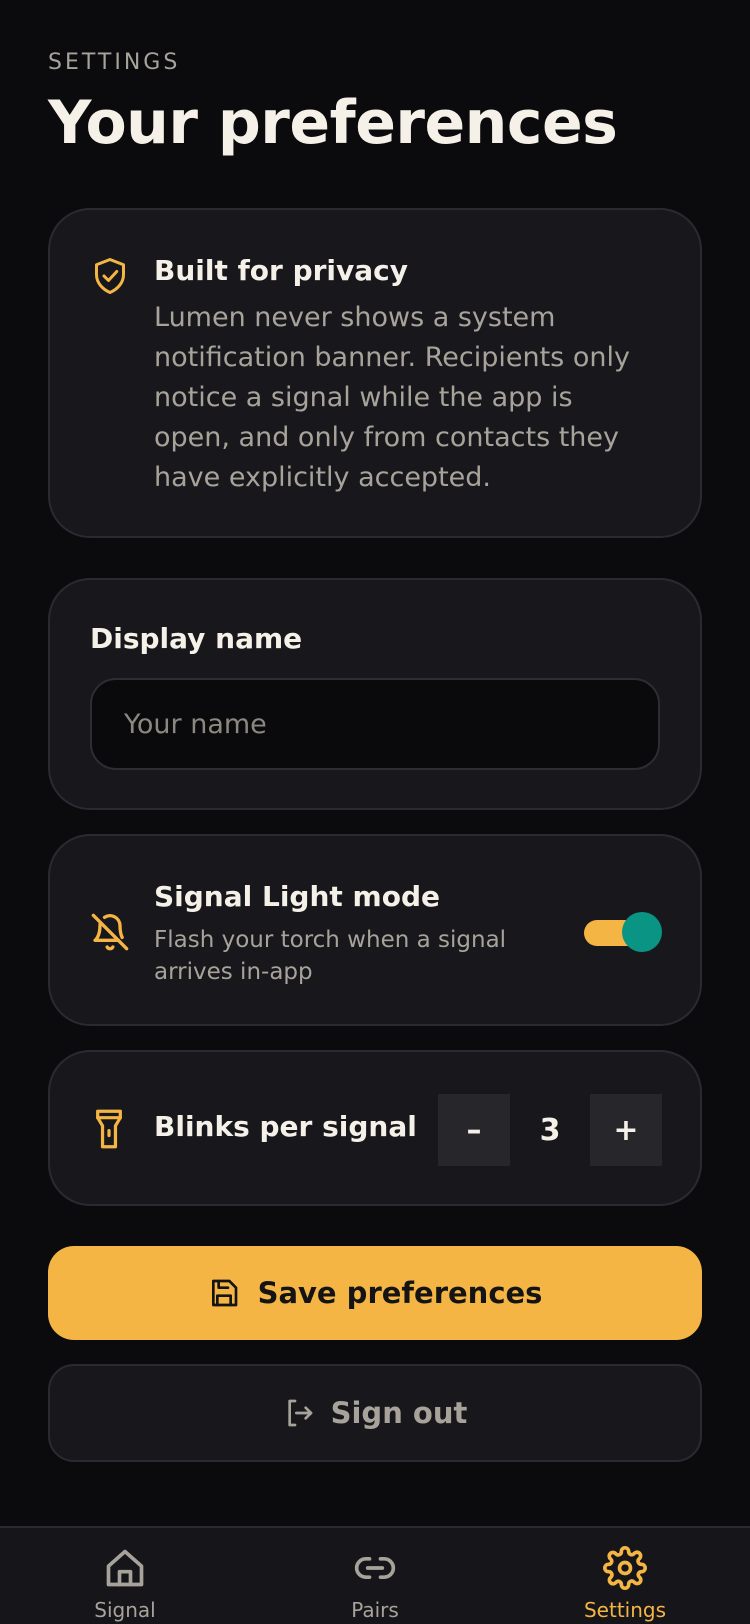  Describe the element at coordinates (110, 932) in the screenshot. I see `bell-off-icon` at that location.